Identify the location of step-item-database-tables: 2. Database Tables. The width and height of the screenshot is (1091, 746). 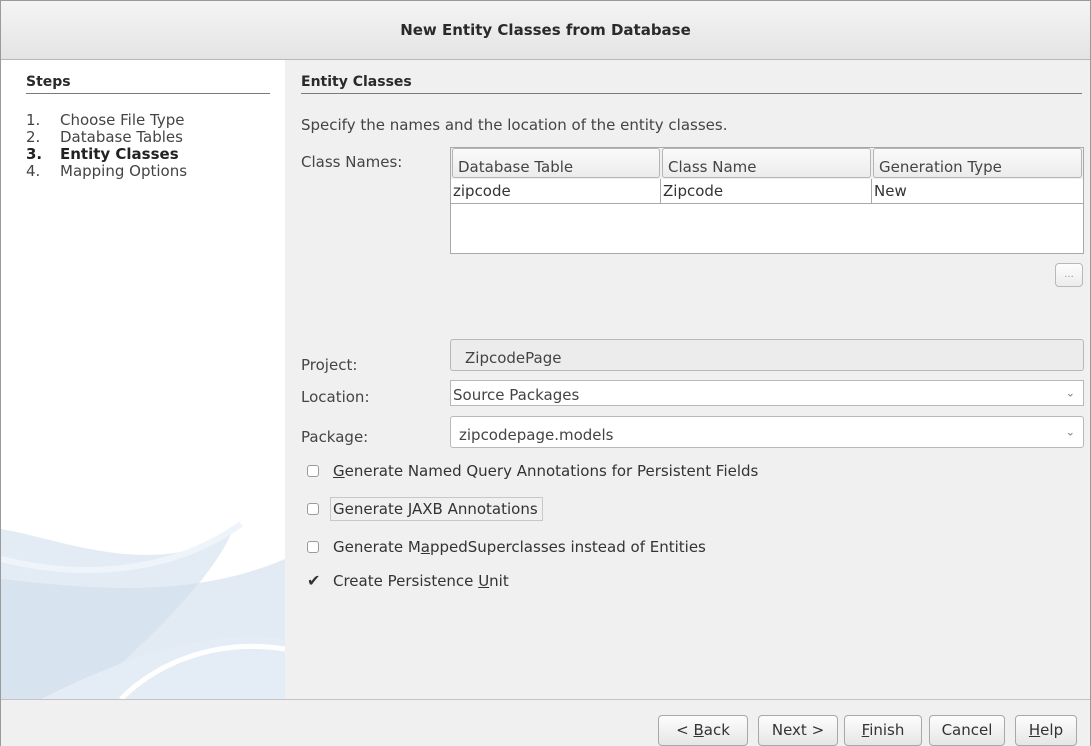
(104, 137).